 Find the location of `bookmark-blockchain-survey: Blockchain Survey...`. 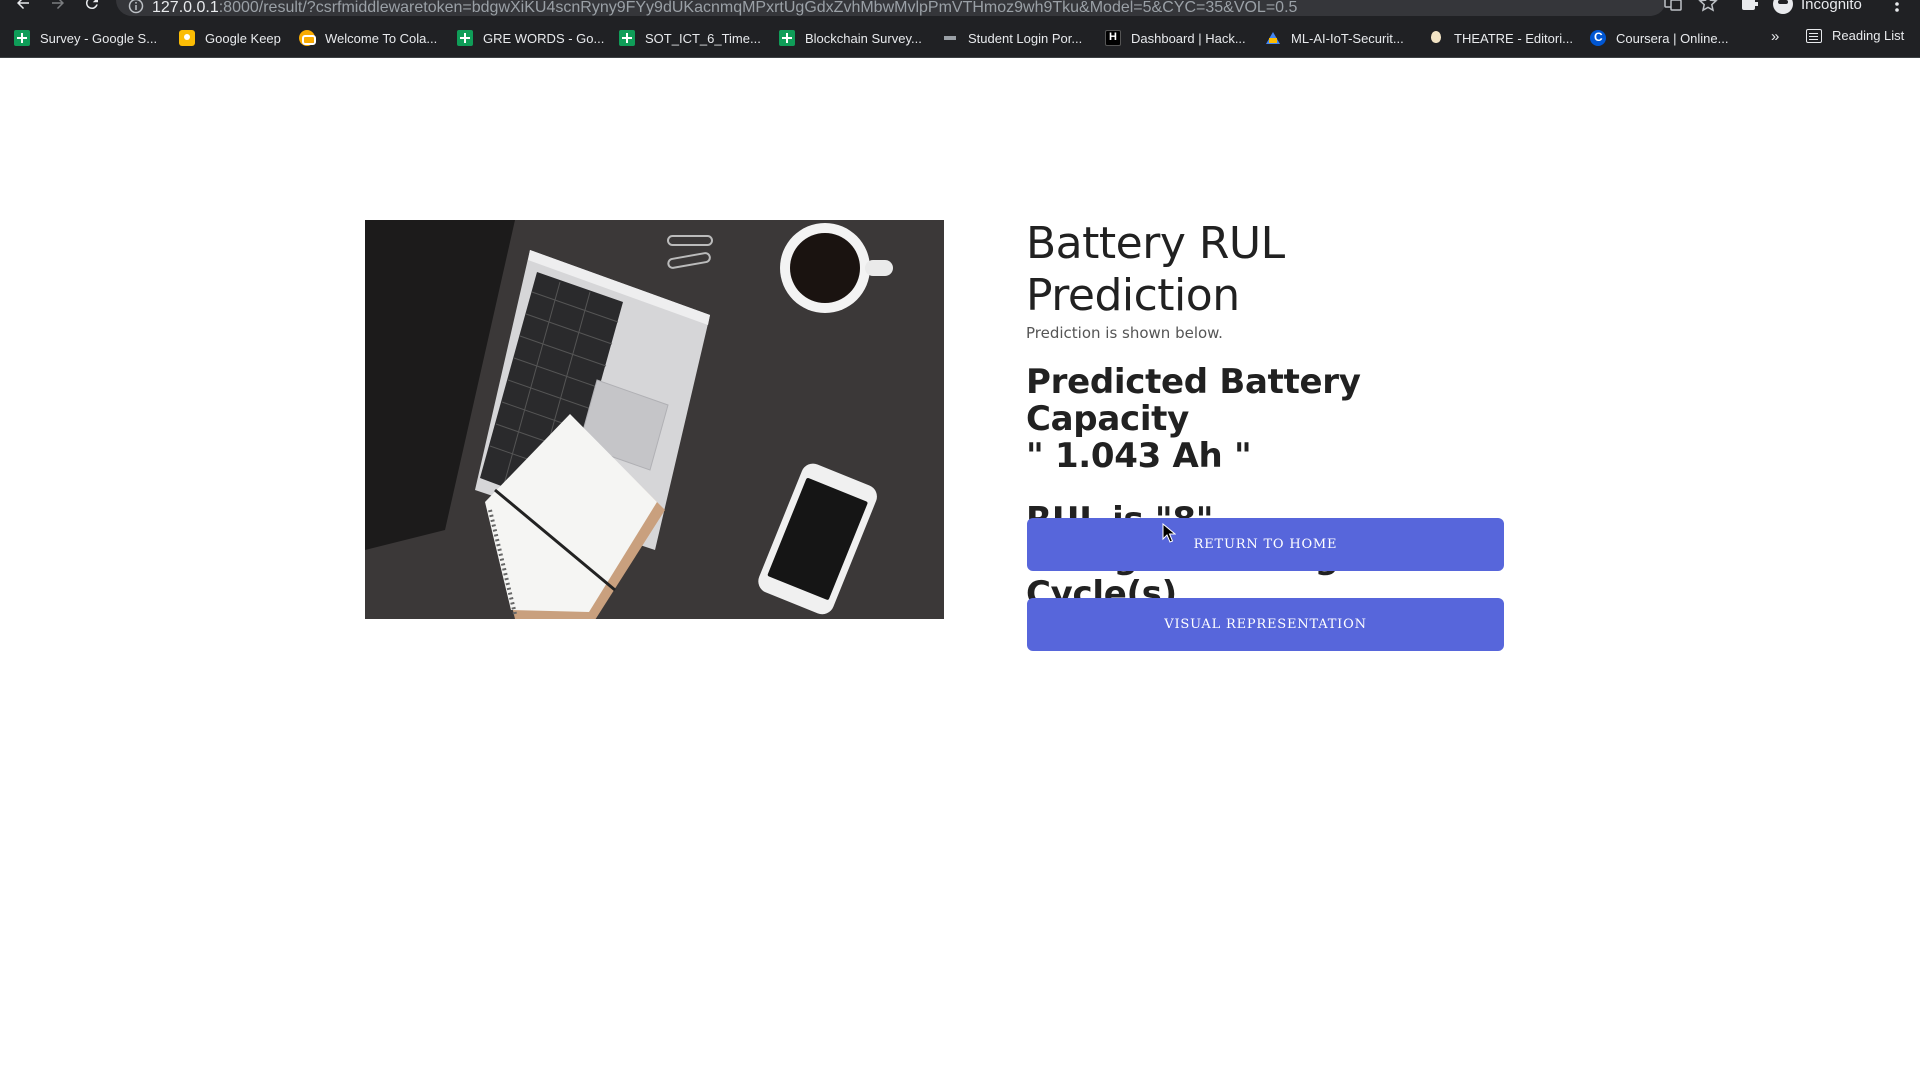

bookmark-blockchain-survey: Blockchain Survey... is located at coordinates (850, 38).